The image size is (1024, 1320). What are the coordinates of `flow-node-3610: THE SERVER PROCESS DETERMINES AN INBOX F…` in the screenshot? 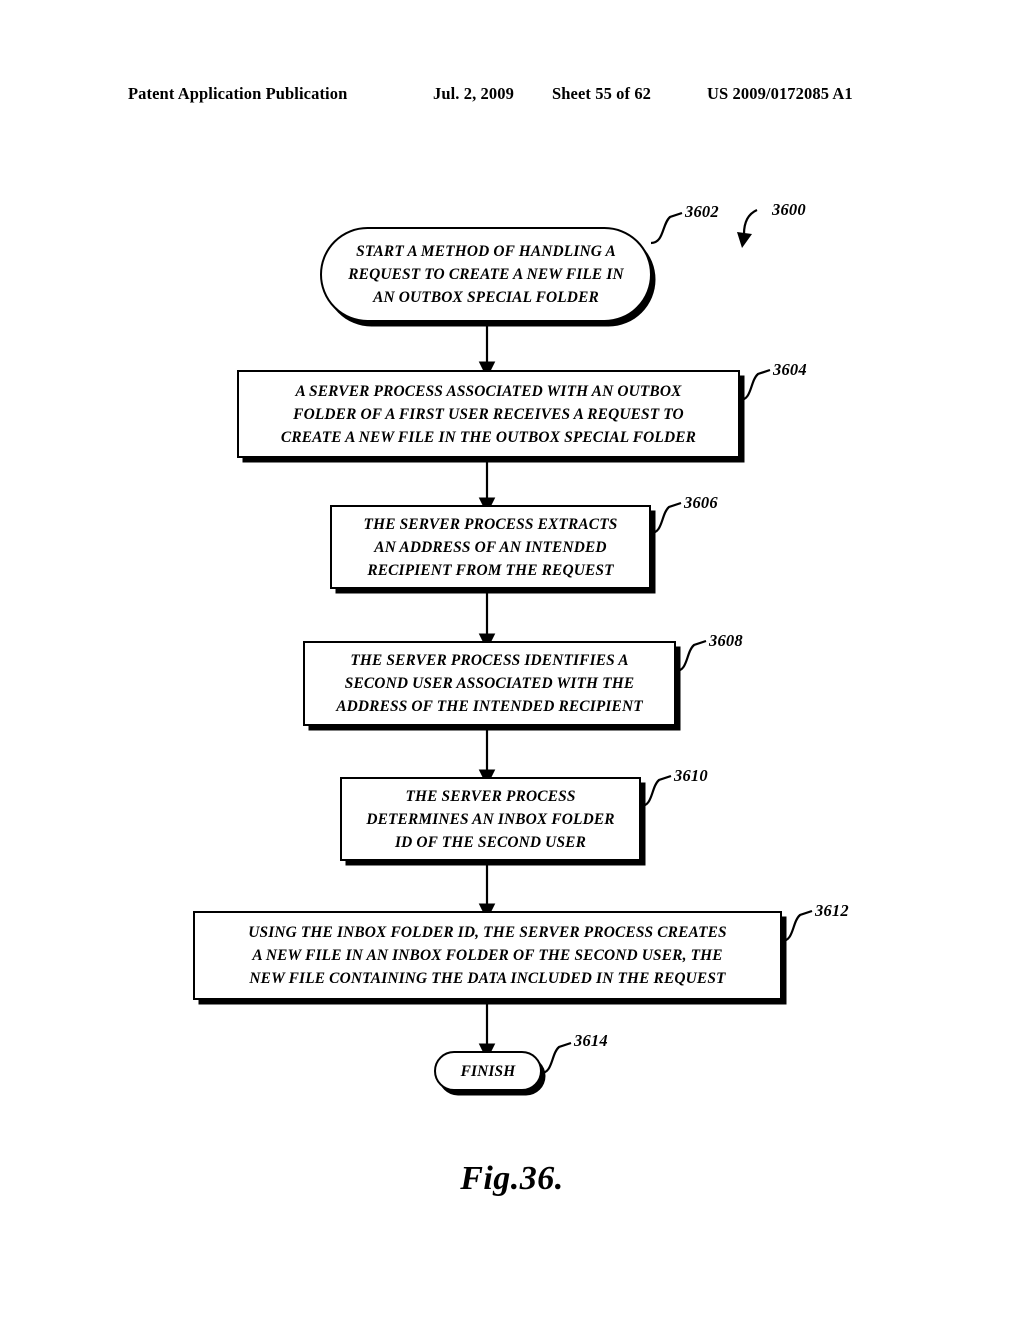 It's located at (490, 819).